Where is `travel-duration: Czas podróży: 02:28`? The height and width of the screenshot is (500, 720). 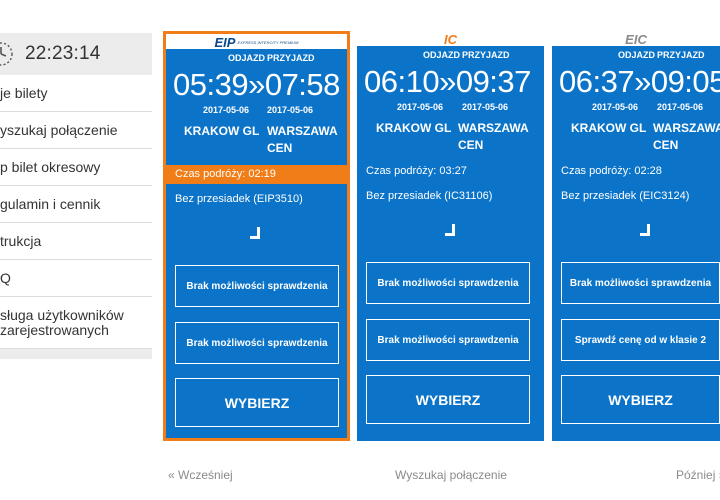
travel-duration: Czas podróży: 02:28 is located at coordinates (611, 171).